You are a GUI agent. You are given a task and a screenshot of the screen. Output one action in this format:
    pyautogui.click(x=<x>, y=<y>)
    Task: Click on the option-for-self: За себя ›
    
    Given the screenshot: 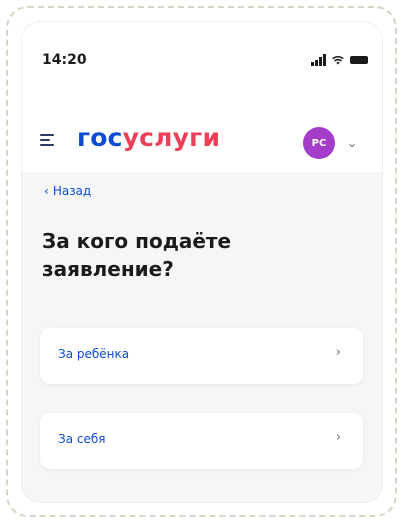 What is the action you would take?
    pyautogui.click(x=201, y=441)
    